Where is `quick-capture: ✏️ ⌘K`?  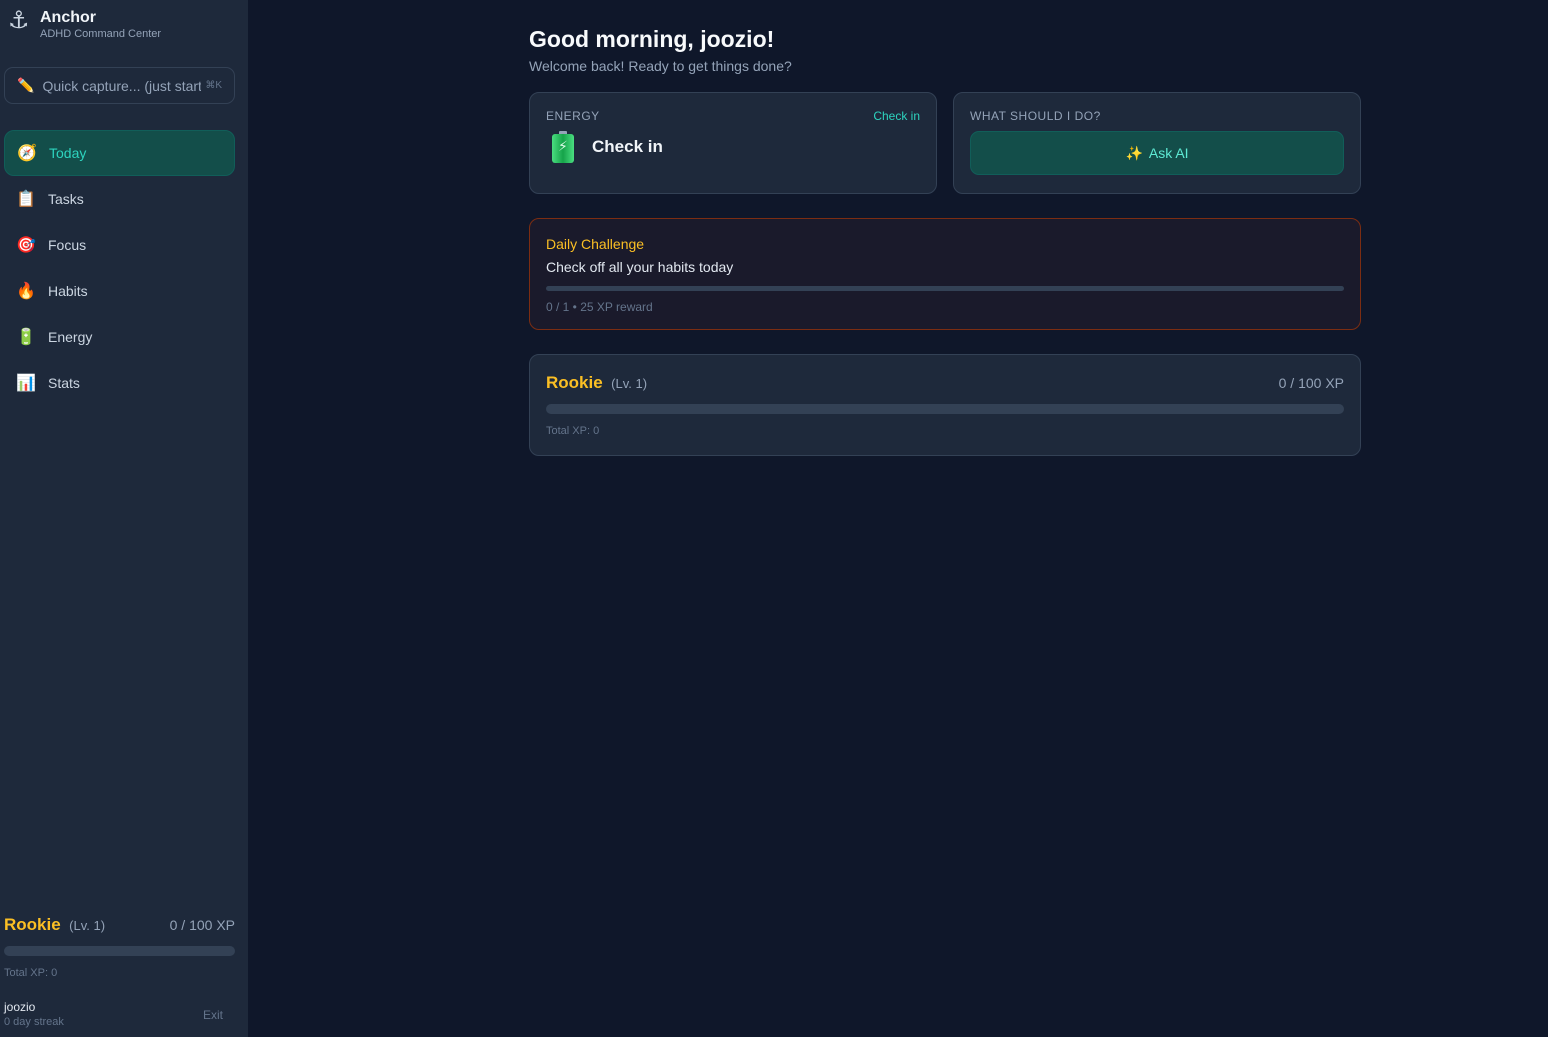
quick-capture: ✏️ ⌘K is located at coordinates (119, 85).